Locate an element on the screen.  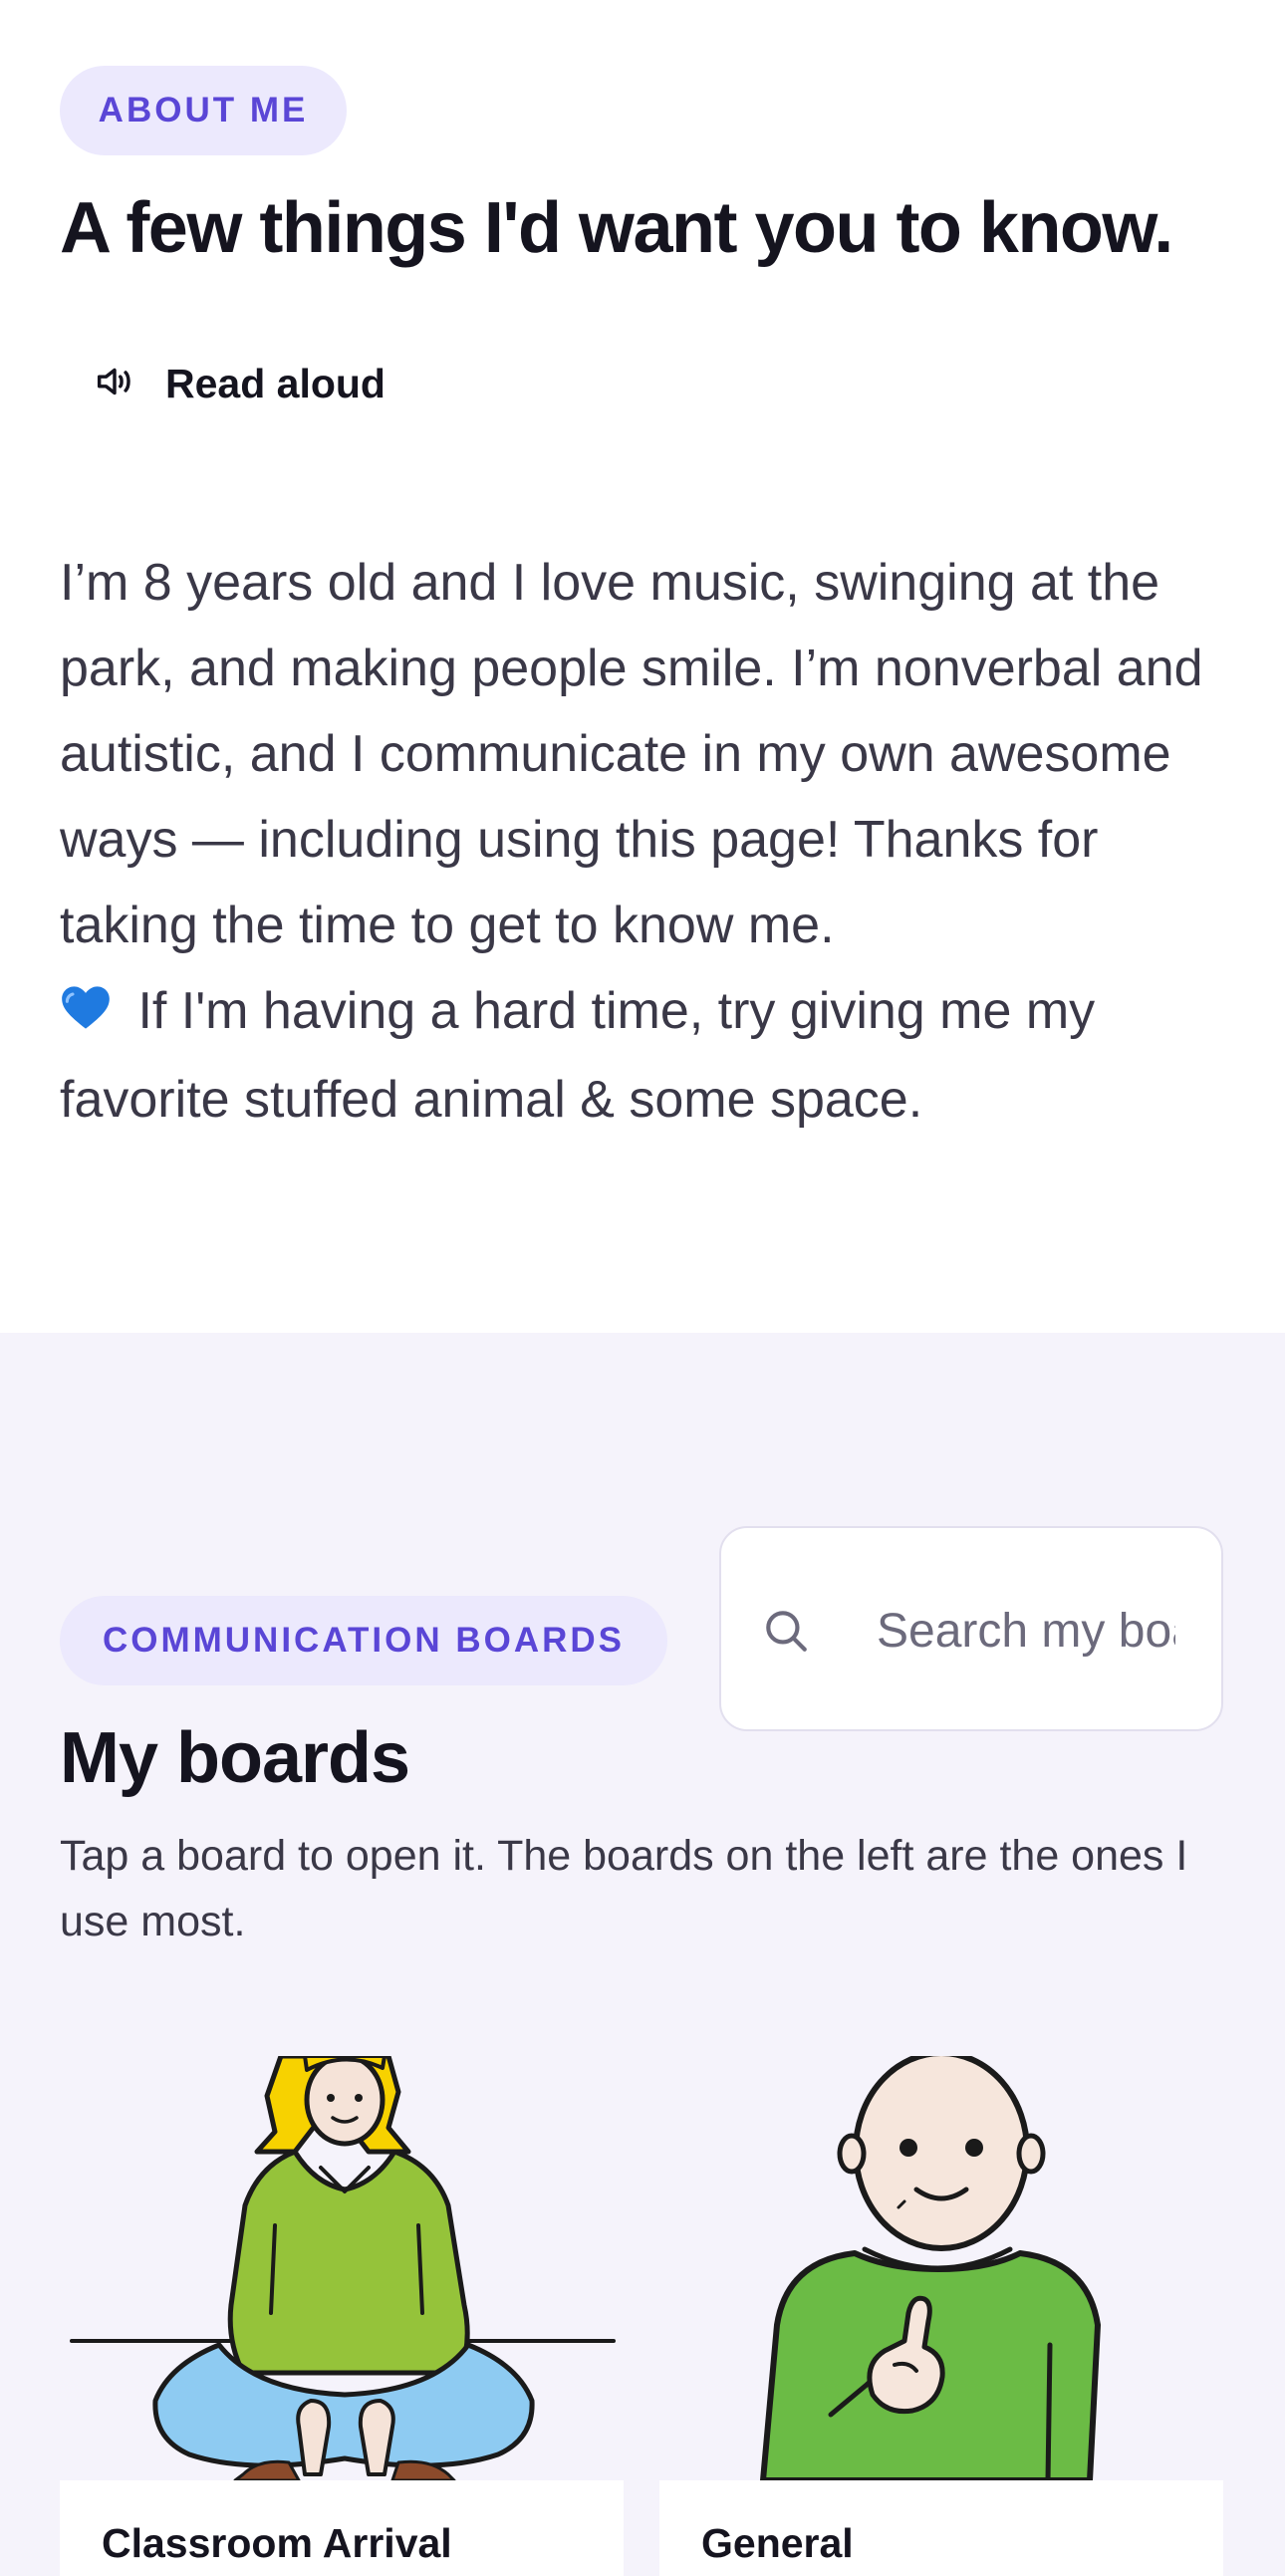
read-aloud-label: Read aloud is located at coordinates (275, 383).